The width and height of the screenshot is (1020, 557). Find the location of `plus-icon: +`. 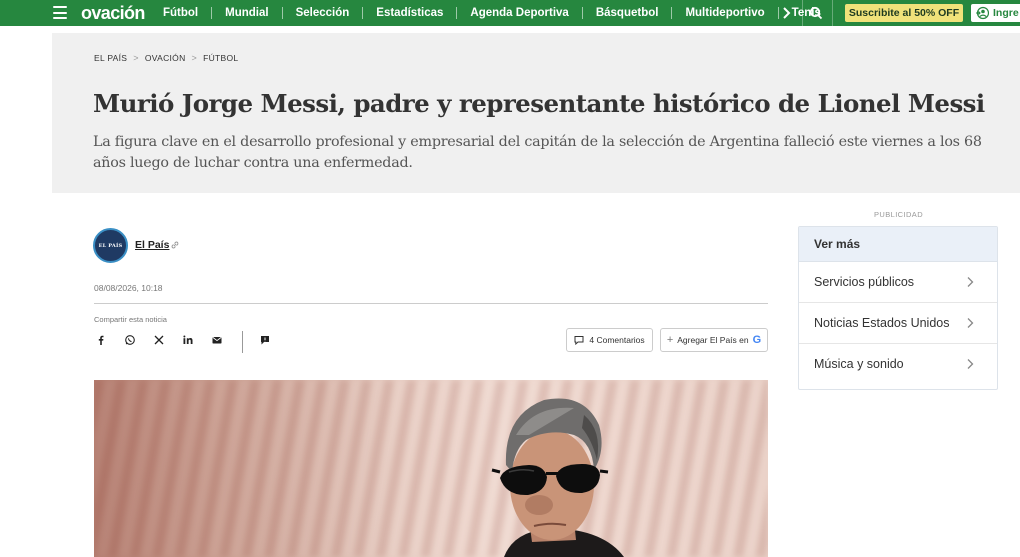

plus-icon: + is located at coordinates (670, 340).